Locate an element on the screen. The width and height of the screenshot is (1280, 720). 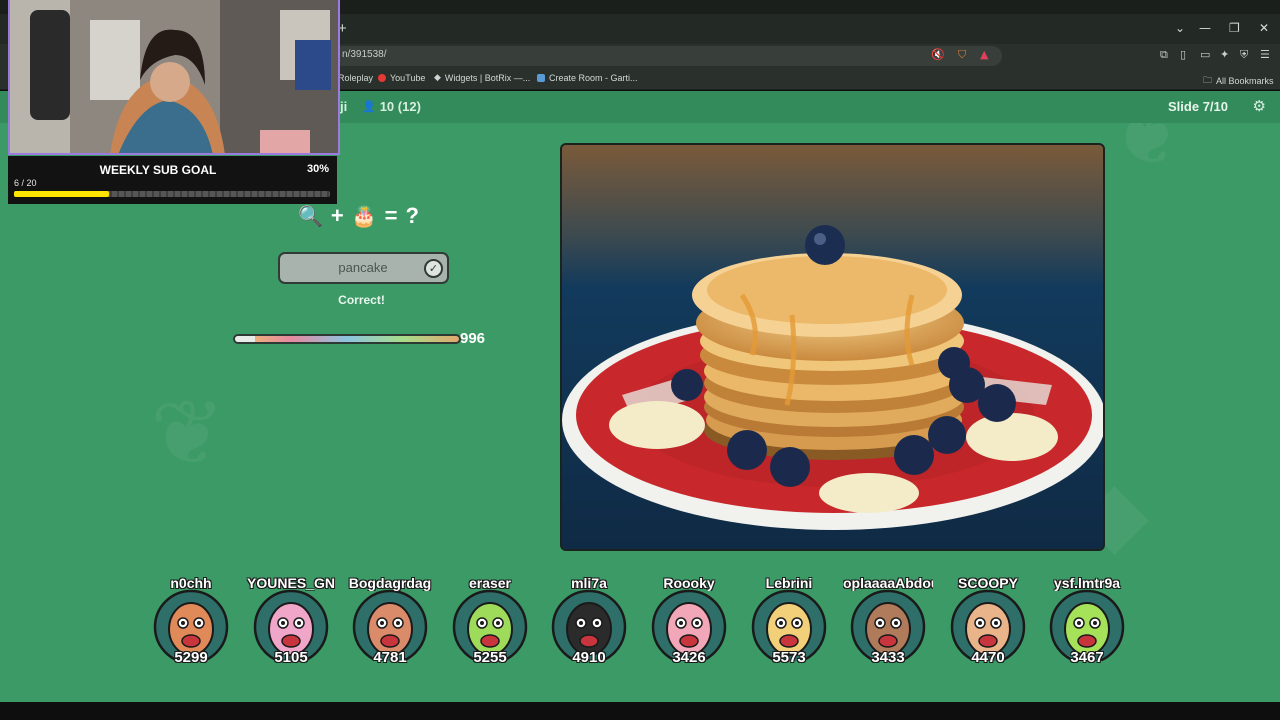
player-score: 4781 is located at coordinates (390, 657).